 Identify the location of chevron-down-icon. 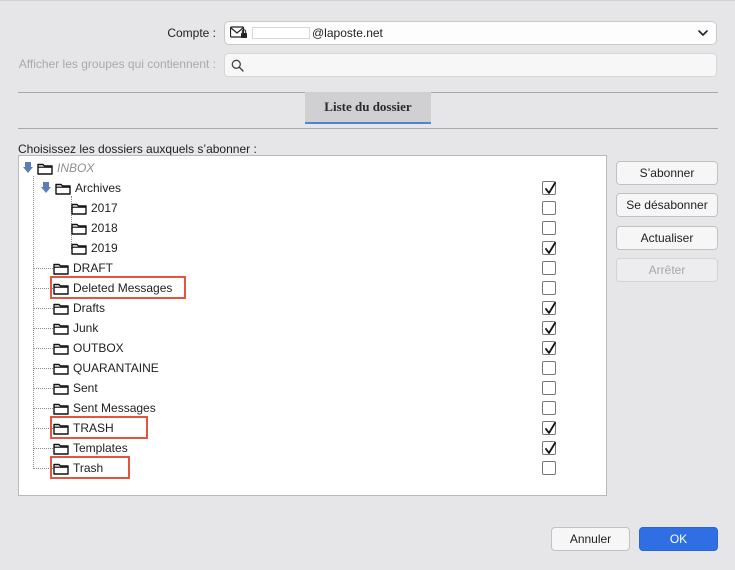
(703, 33).